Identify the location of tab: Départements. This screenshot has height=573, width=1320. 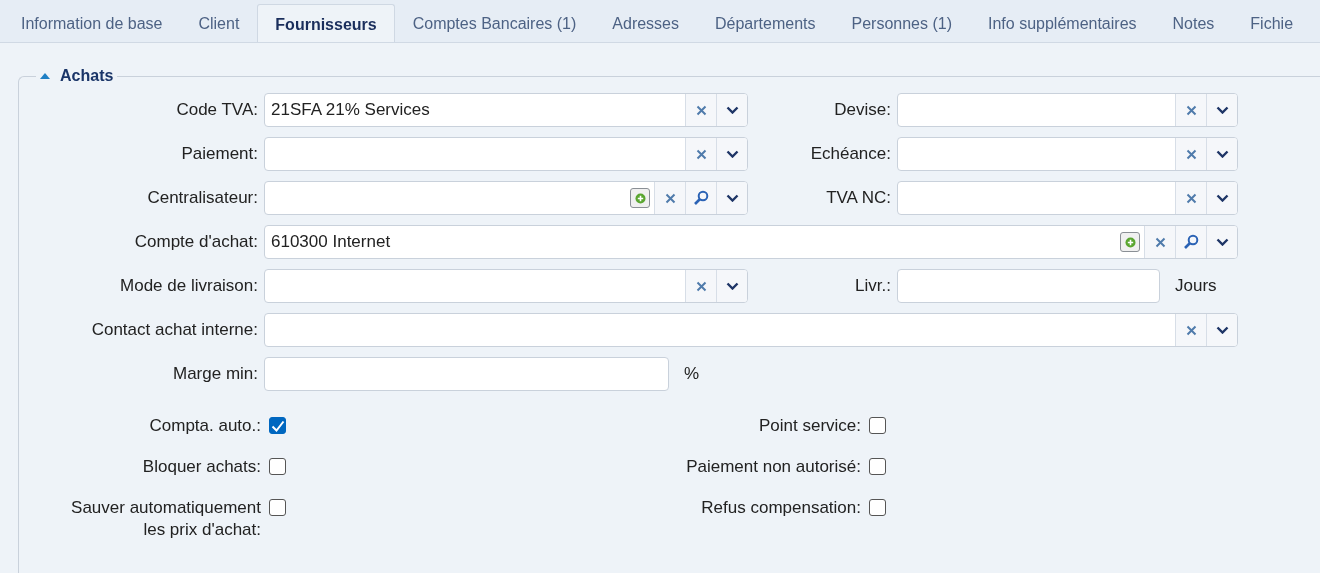
(765, 23).